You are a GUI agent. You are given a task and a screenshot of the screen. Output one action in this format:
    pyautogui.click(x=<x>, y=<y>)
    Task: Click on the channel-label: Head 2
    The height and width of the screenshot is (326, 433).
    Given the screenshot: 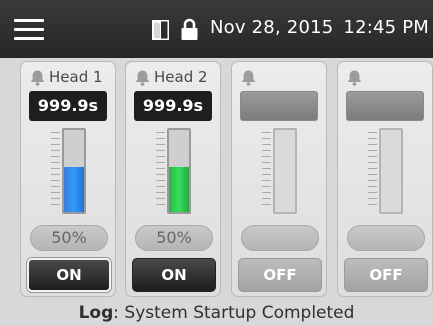 What is the action you would take?
    pyautogui.click(x=181, y=77)
    